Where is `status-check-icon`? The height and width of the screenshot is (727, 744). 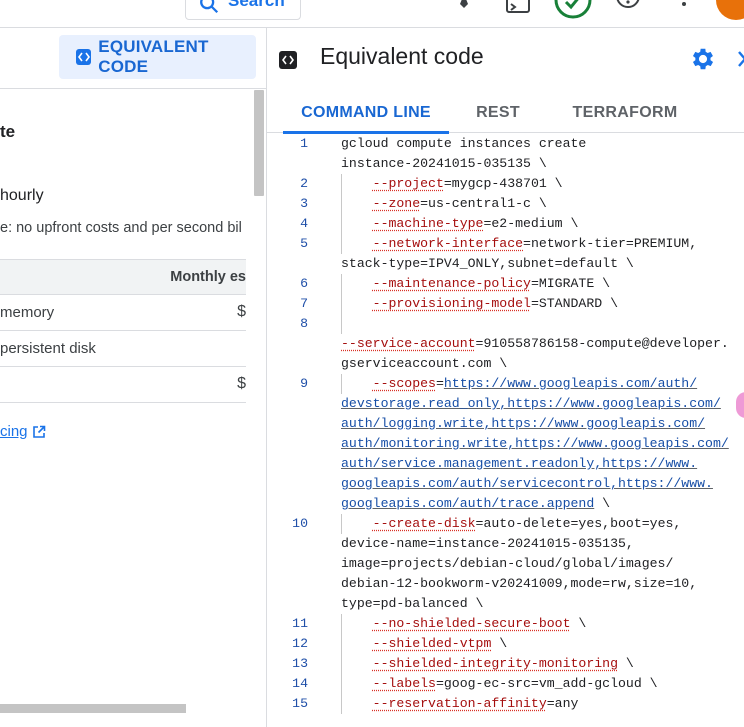
status-check-icon is located at coordinates (573, 10).